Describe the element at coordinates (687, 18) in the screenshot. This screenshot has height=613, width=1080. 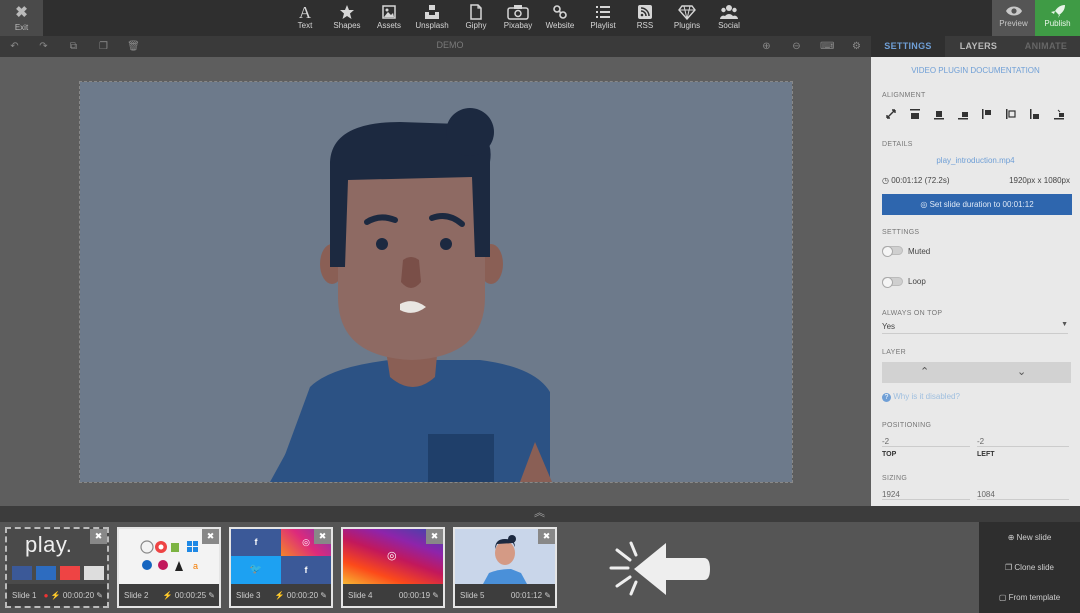
I see `plugins-tool-button: Plugins` at that location.